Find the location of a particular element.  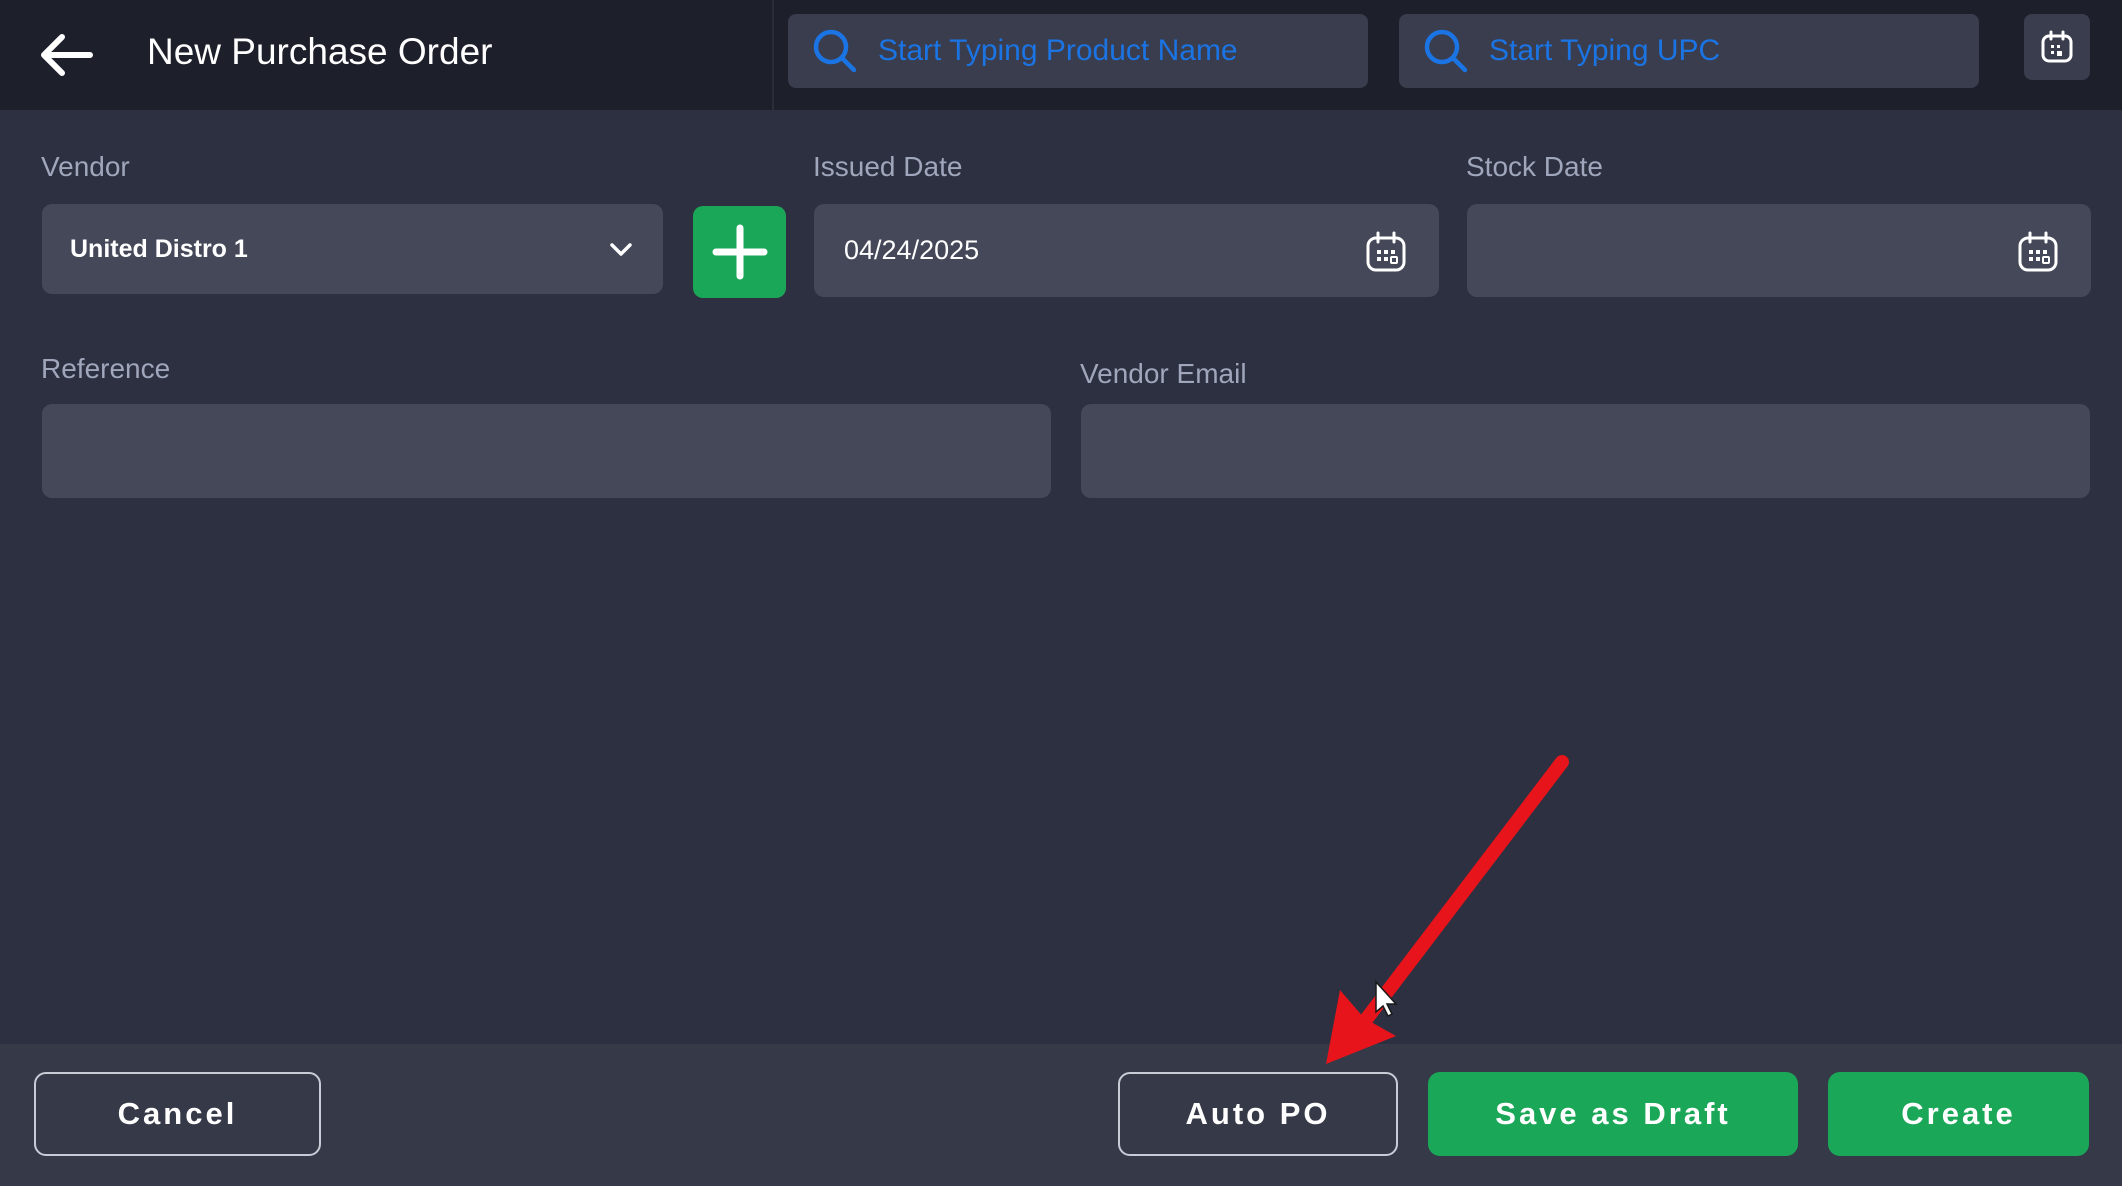

product-search-box is located at coordinates (1078, 51).